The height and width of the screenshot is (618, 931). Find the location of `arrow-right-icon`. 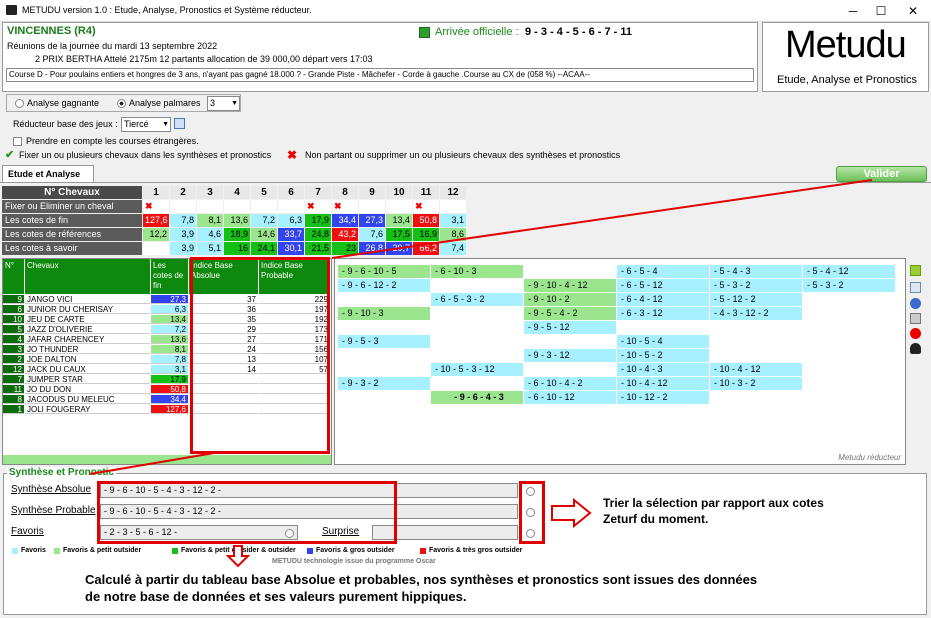

arrow-right-icon is located at coordinates (571, 513).